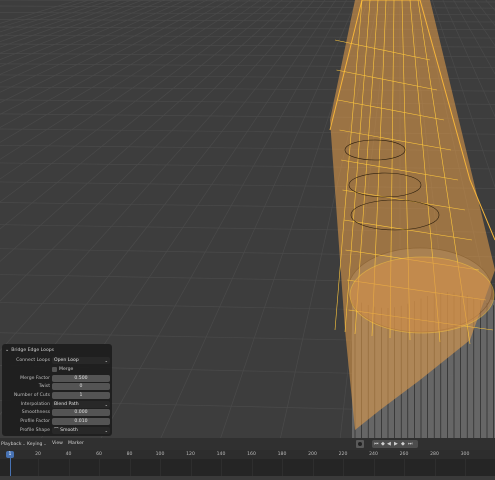 The image size is (495, 480). I want to click on merge-label: Merge, so click(66, 369).